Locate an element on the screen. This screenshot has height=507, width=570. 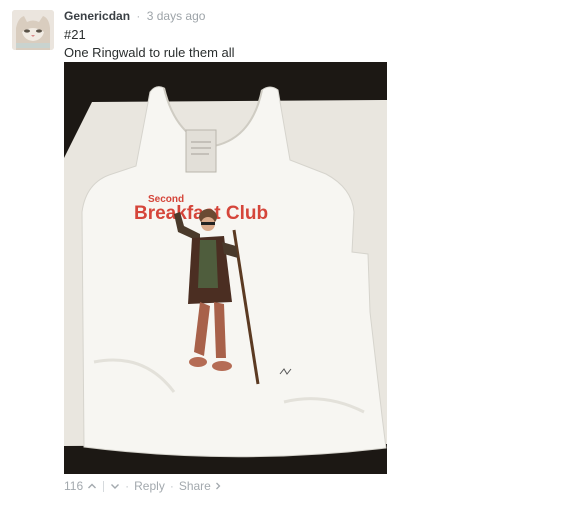
cat-avatar-icon is located at coordinates (33, 30).